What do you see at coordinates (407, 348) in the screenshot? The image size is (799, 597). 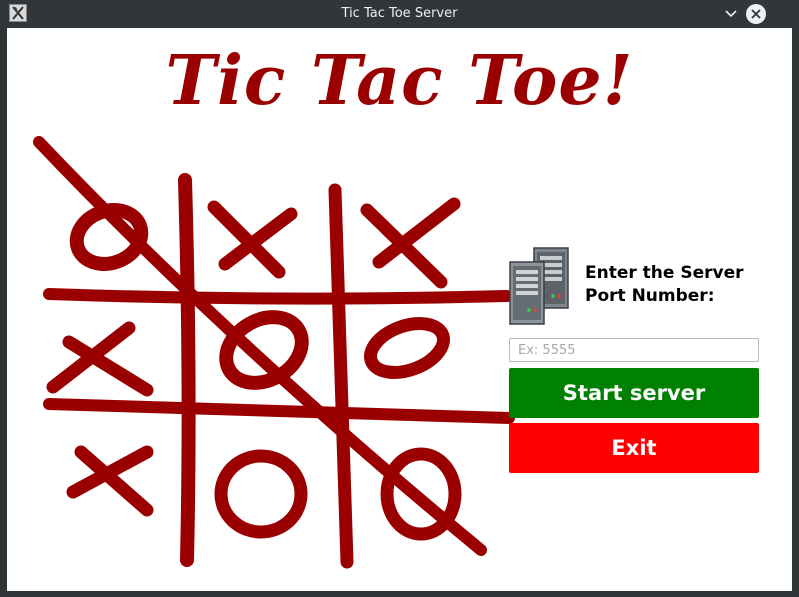 I see `mark-o-r2c3` at bounding box center [407, 348].